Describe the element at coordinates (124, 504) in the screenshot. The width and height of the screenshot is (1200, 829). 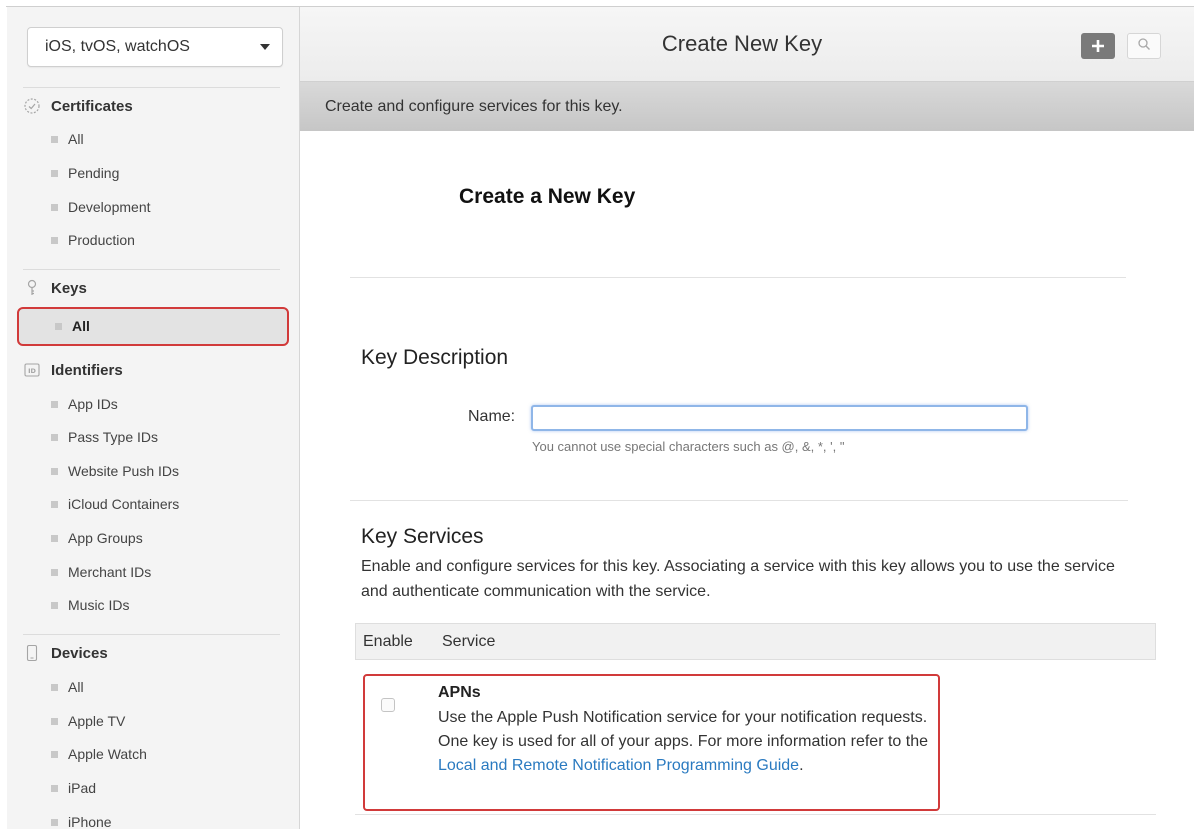
I see `nav-label: iCloud Containers` at that location.